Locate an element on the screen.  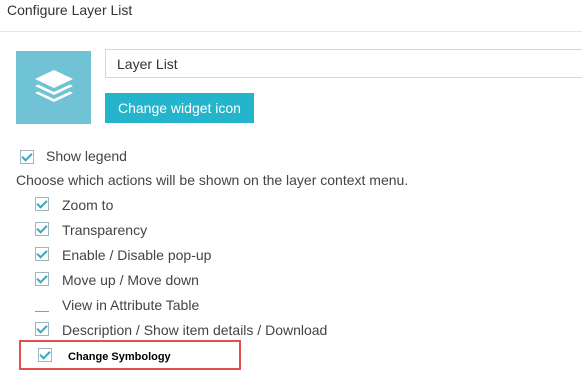
enable-disable-popup-checkbox is located at coordinates (42, 254).